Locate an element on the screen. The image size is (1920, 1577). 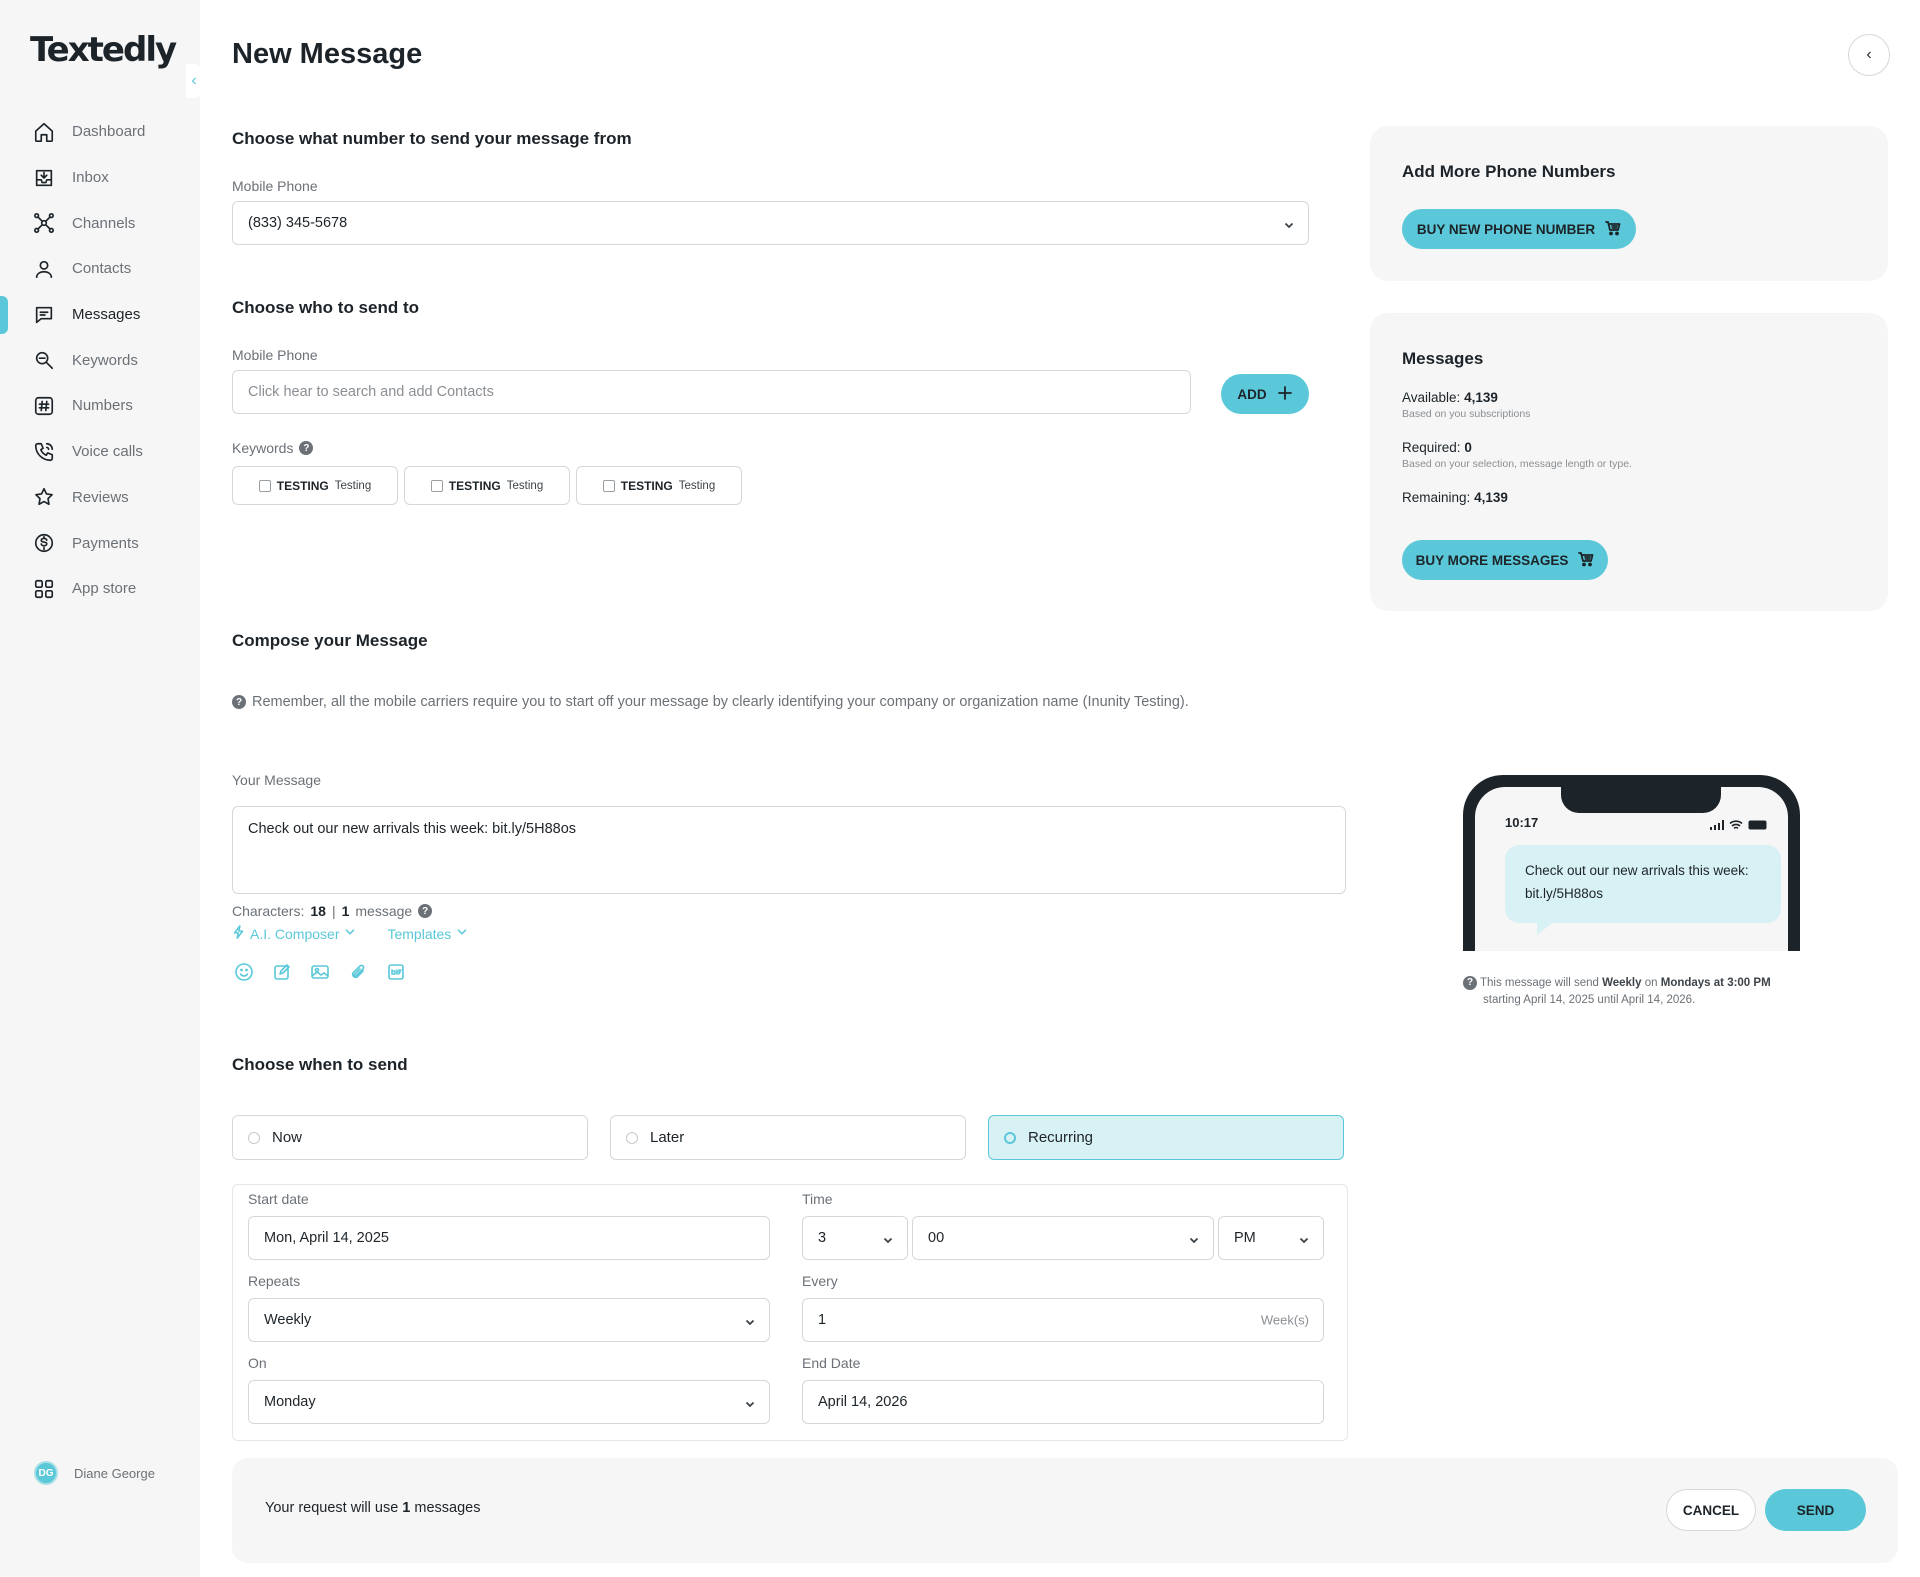
ampm-value: PM is located at coordinates (1245, 1238).